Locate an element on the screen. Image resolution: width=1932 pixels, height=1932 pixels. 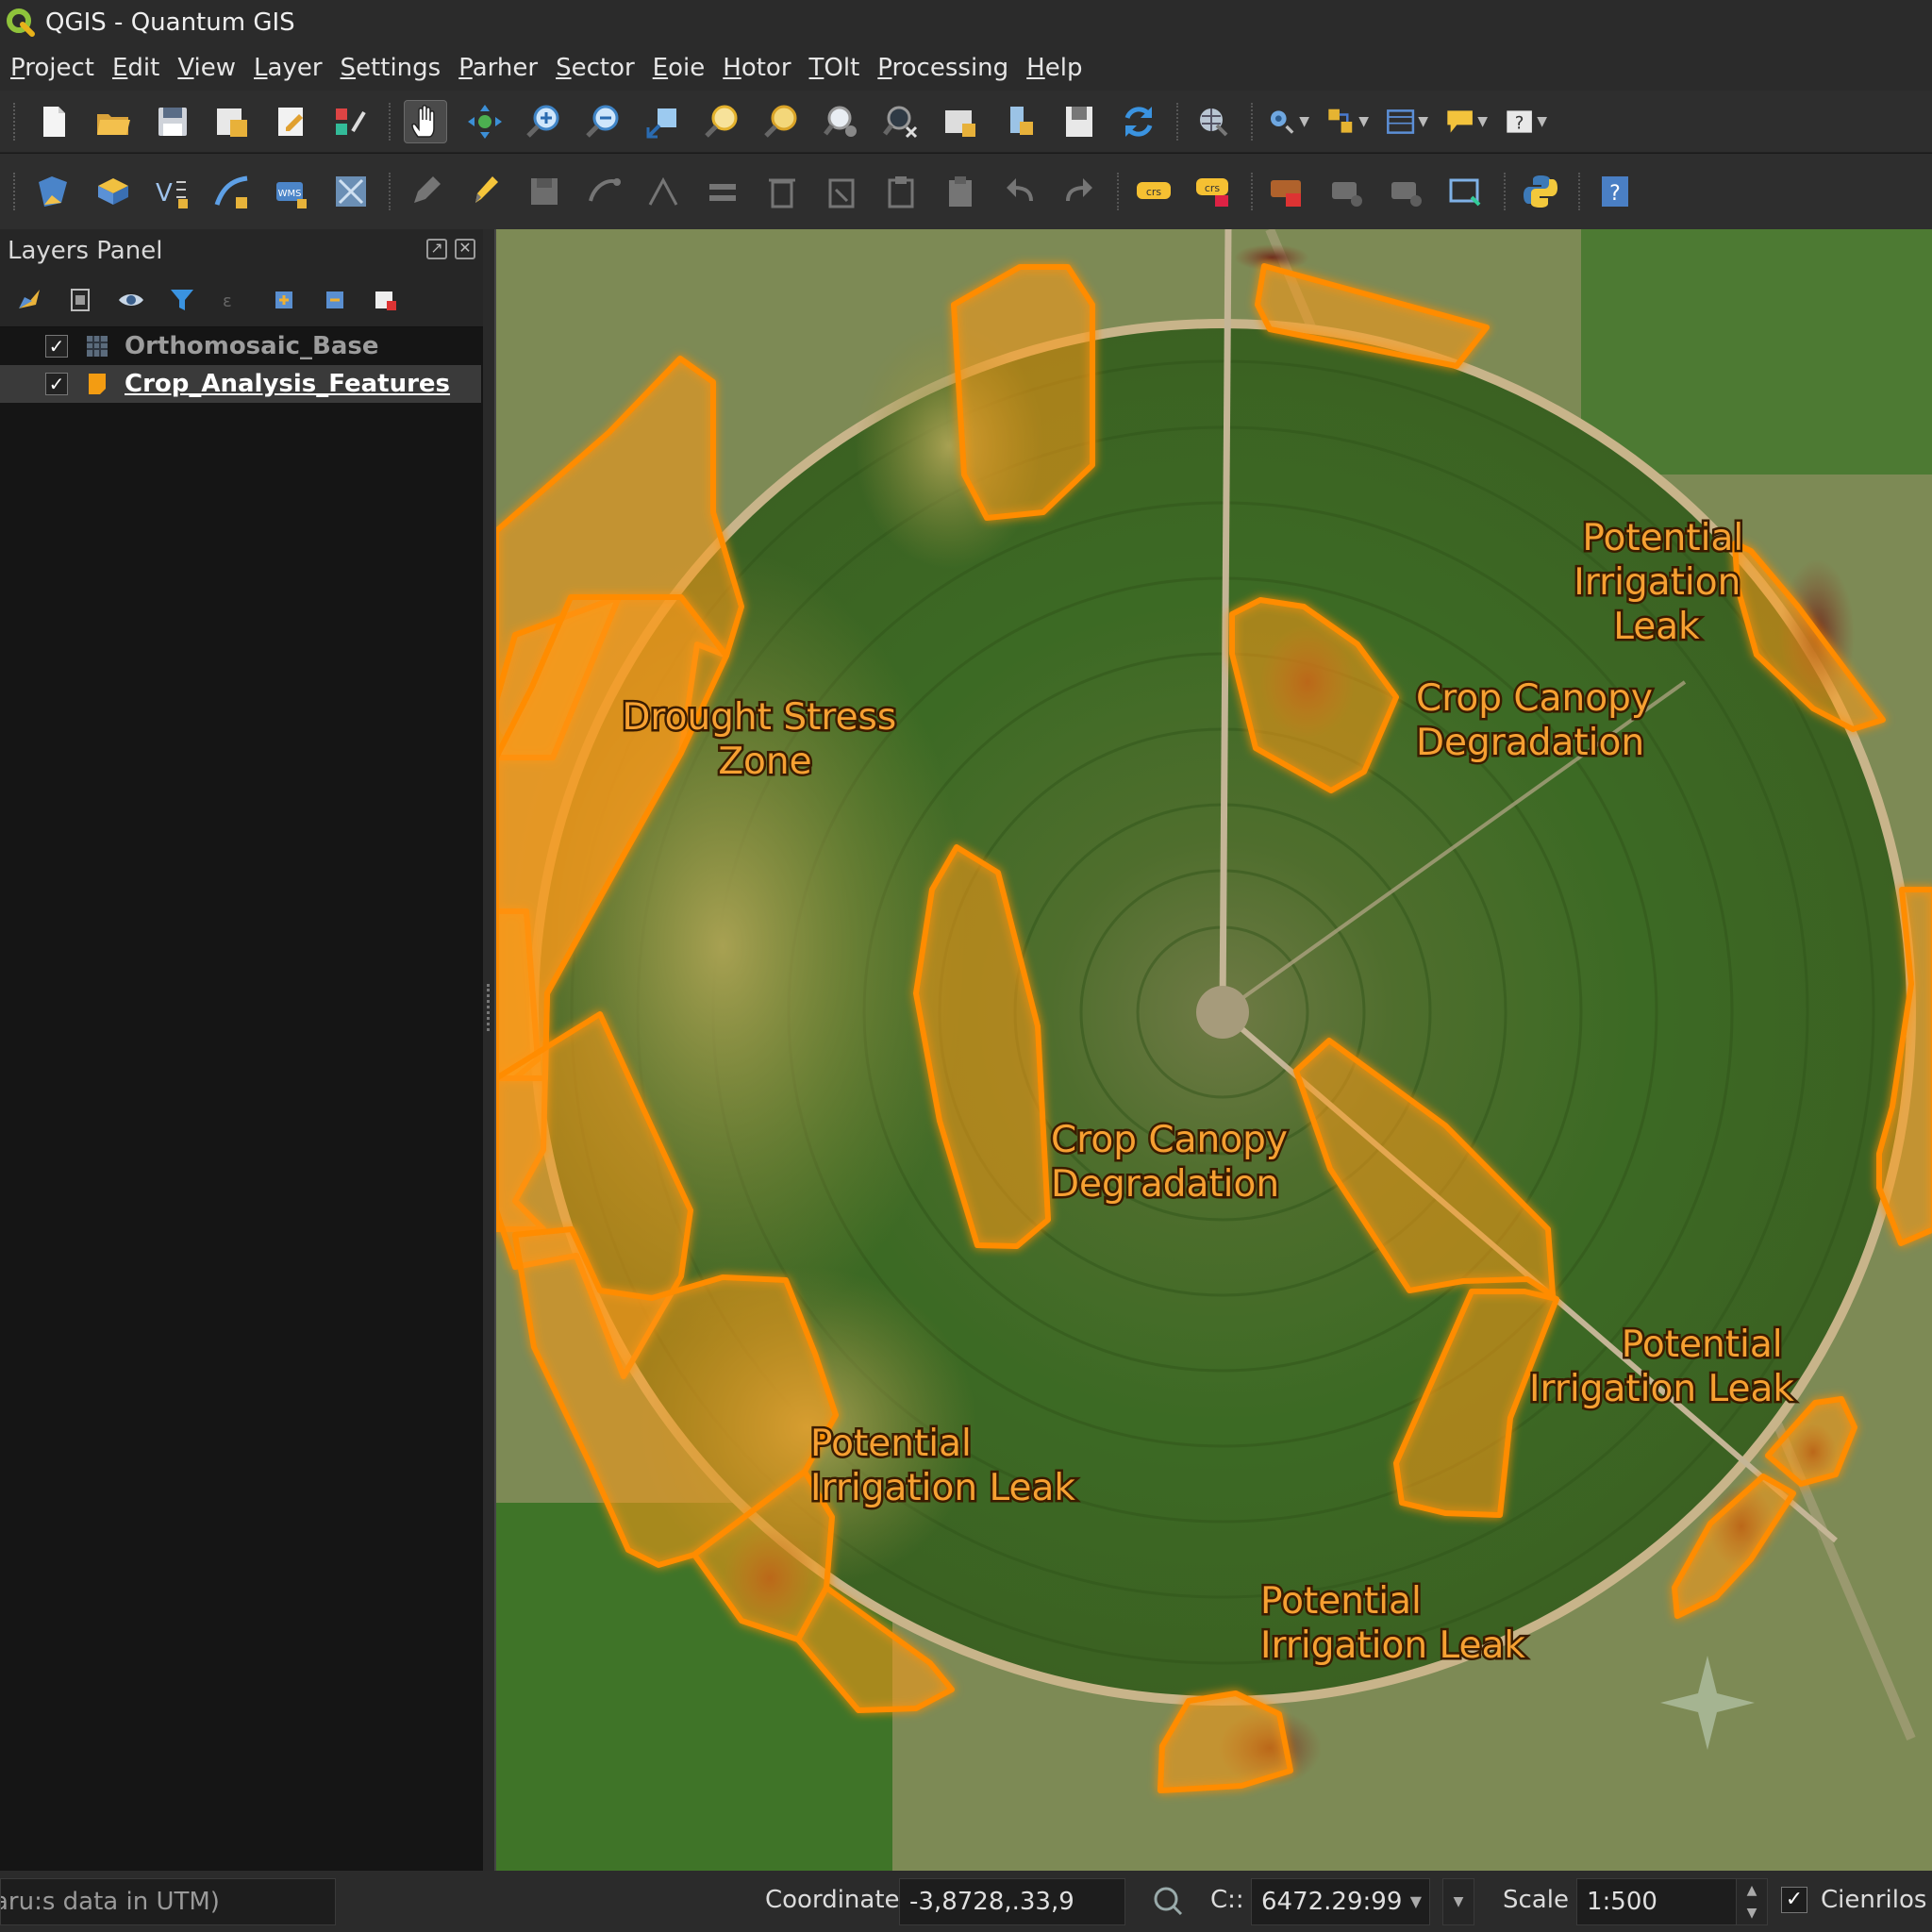
layer-item-crop-analysis: ✓ Crop_Analysis_Features is located at coordinates (240, 384).